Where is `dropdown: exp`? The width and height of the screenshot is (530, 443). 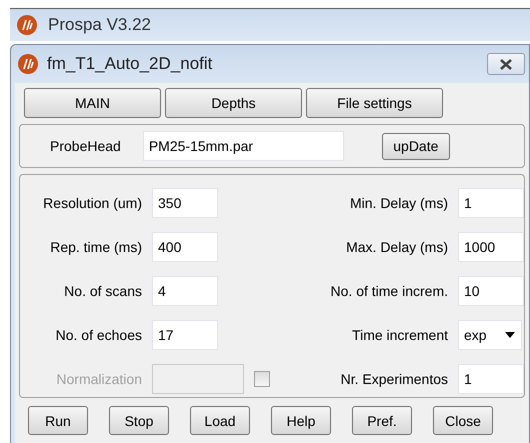
dropdown: exp is located at coordinates (490, 335).